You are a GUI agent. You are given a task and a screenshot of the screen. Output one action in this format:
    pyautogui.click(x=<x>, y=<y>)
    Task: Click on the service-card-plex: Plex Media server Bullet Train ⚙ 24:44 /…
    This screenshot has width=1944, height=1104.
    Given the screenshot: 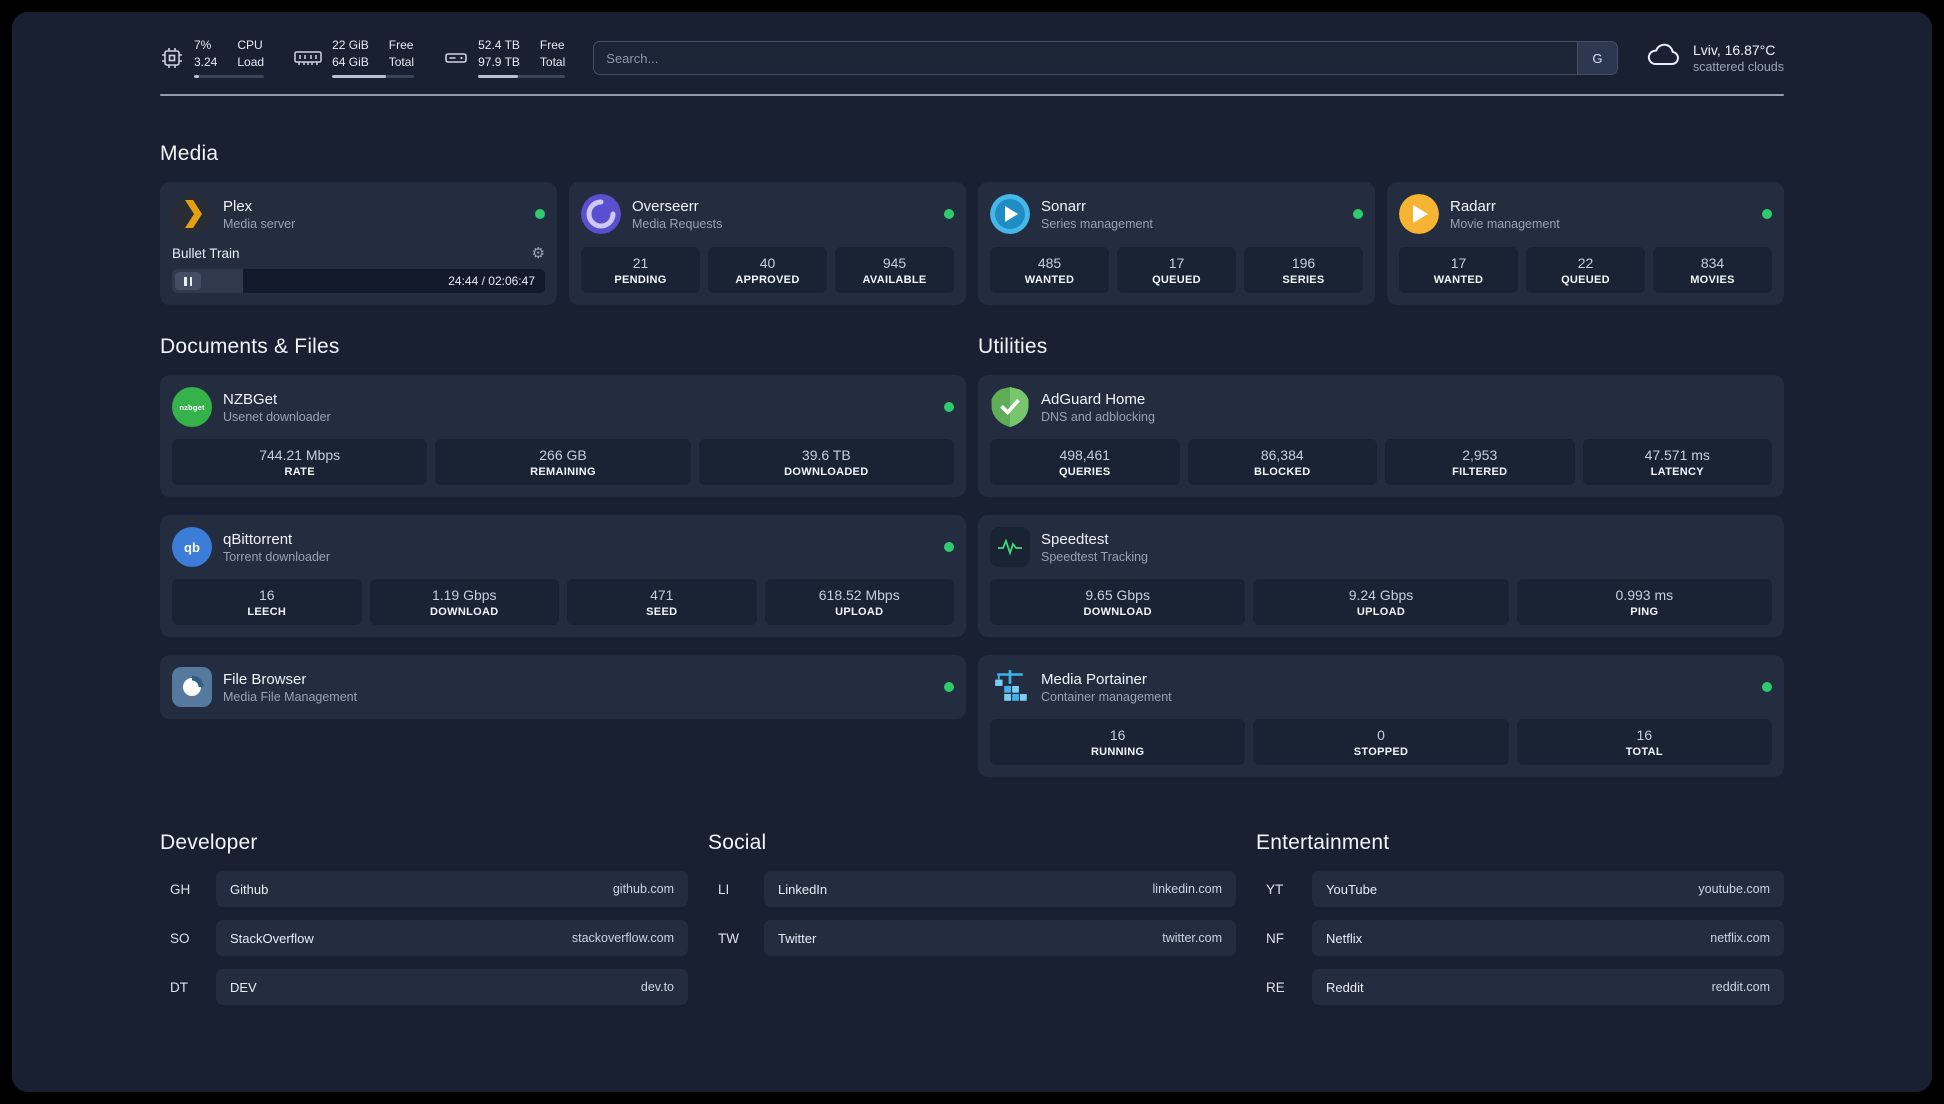 What is the action you would take?
    pyautogui.click(x=358, y=243)
    